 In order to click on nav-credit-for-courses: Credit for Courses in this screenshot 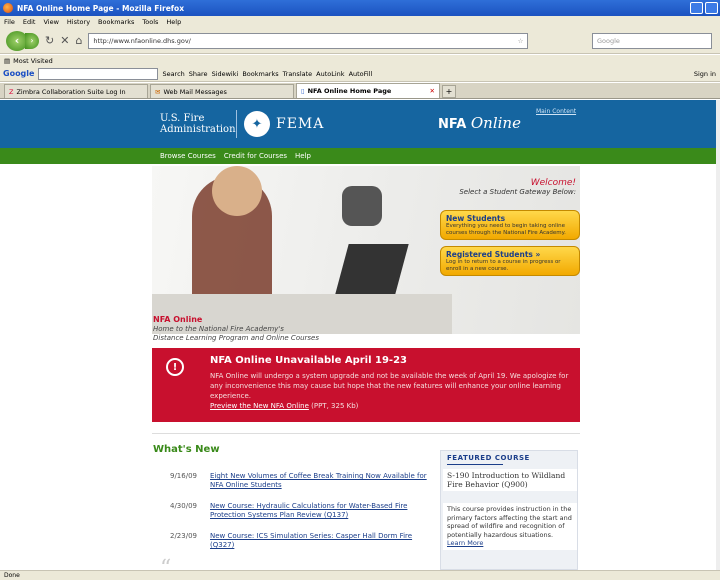, I will do `click(255, 156)`.